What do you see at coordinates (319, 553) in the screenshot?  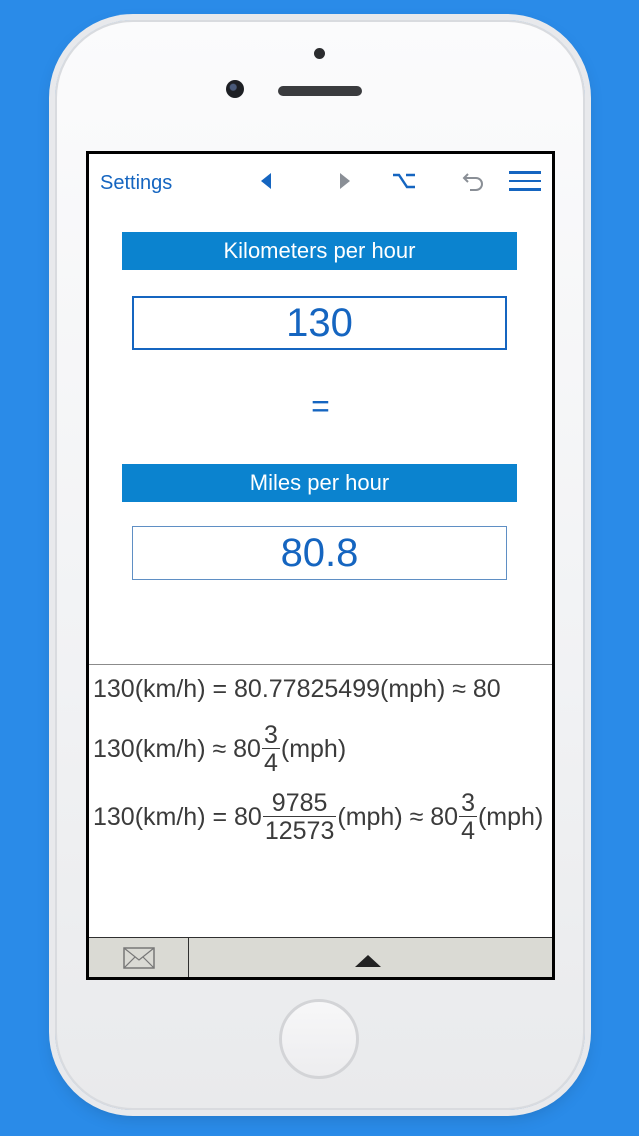 I see `to-value-field: 80.8` at bounding box center [319, 553].